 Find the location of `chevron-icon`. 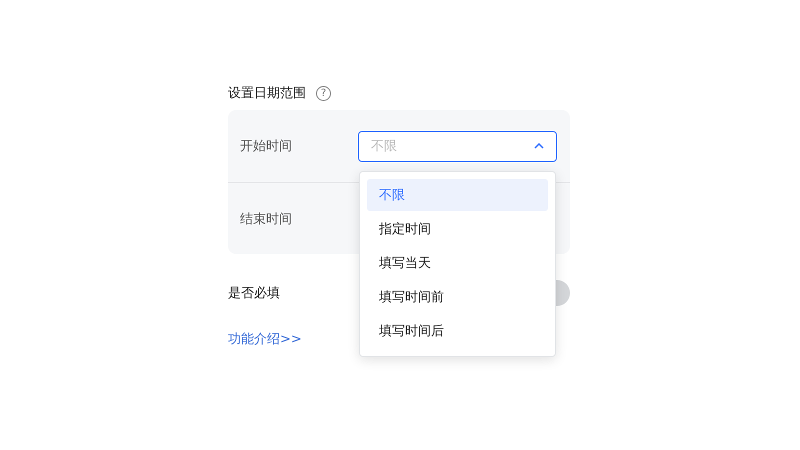

chevron-icon is located at coordinates (539, 146).